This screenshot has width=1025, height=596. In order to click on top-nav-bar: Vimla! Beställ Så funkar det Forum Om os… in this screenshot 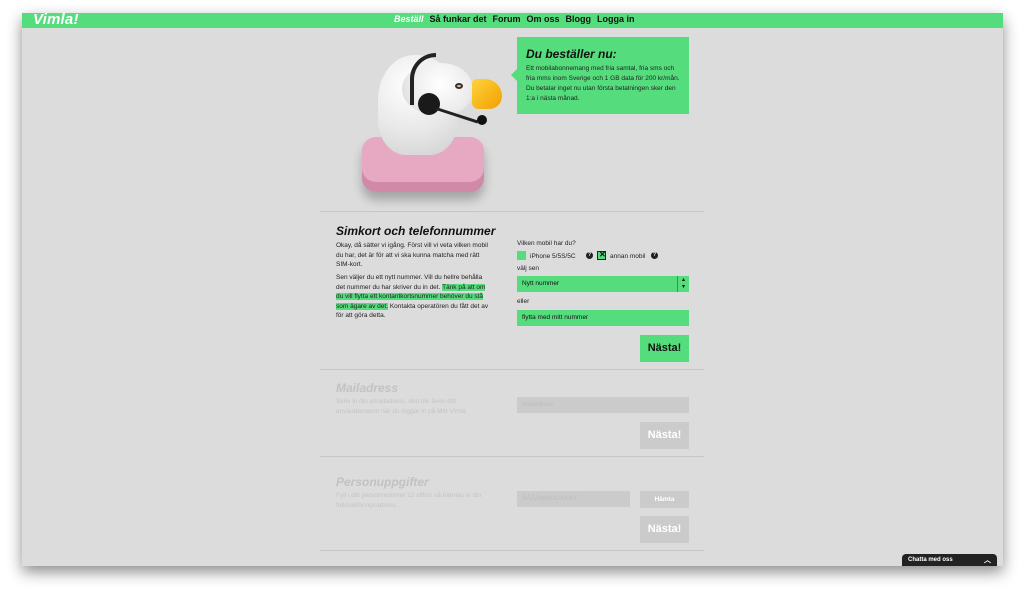, I will do `click(512, 20)`.